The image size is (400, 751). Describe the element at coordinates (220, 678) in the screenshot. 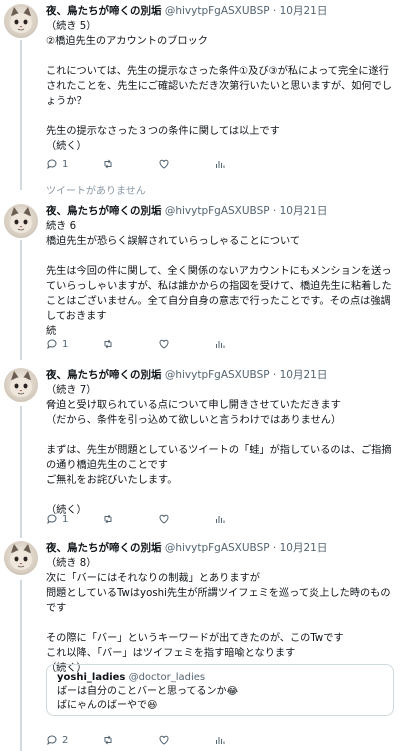

I see `quoted-tweet-header: yoshi_ladies @doctor_ladies` at that location.